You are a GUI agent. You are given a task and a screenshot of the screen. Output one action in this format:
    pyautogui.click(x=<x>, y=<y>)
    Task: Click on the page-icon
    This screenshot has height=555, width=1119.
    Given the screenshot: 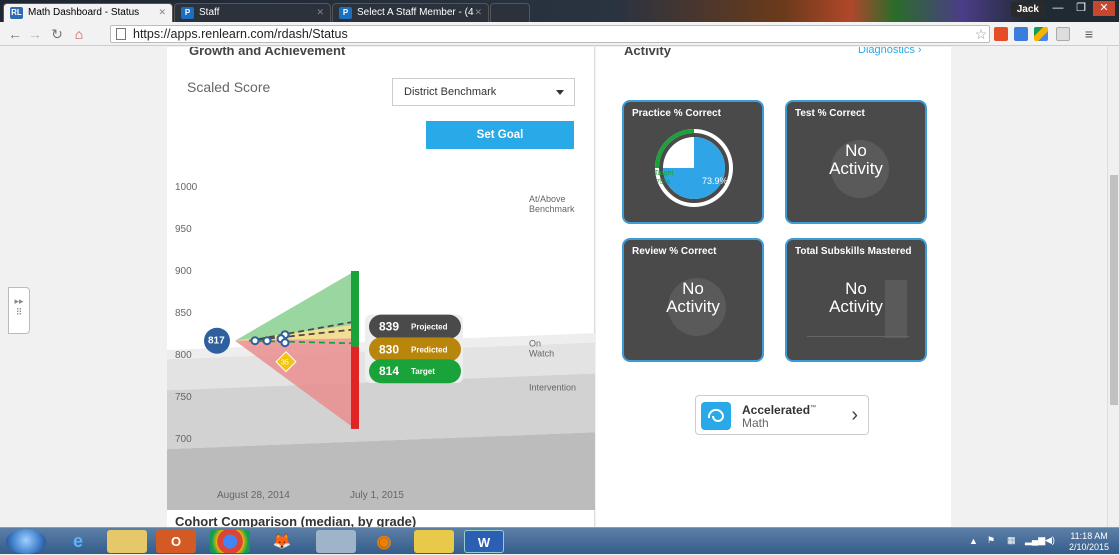 What is the action you would take?
    pyautogui.click(x=121, y=34)
    